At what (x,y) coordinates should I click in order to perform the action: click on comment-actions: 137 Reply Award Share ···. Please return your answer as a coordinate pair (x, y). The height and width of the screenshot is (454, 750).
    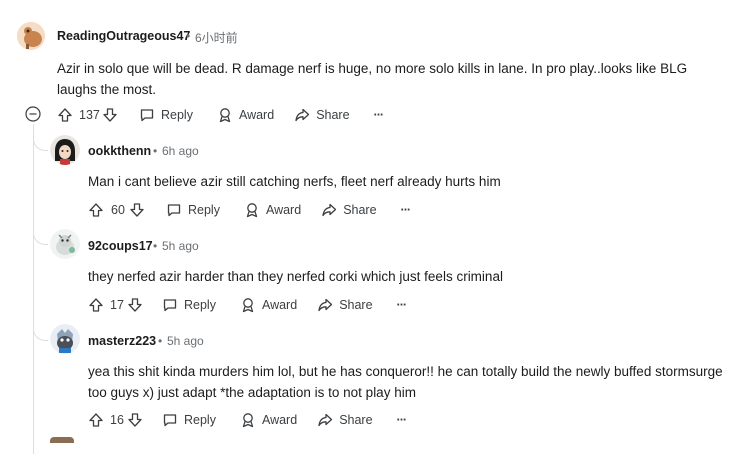
    Looking at the image, I should click on (220, 115).